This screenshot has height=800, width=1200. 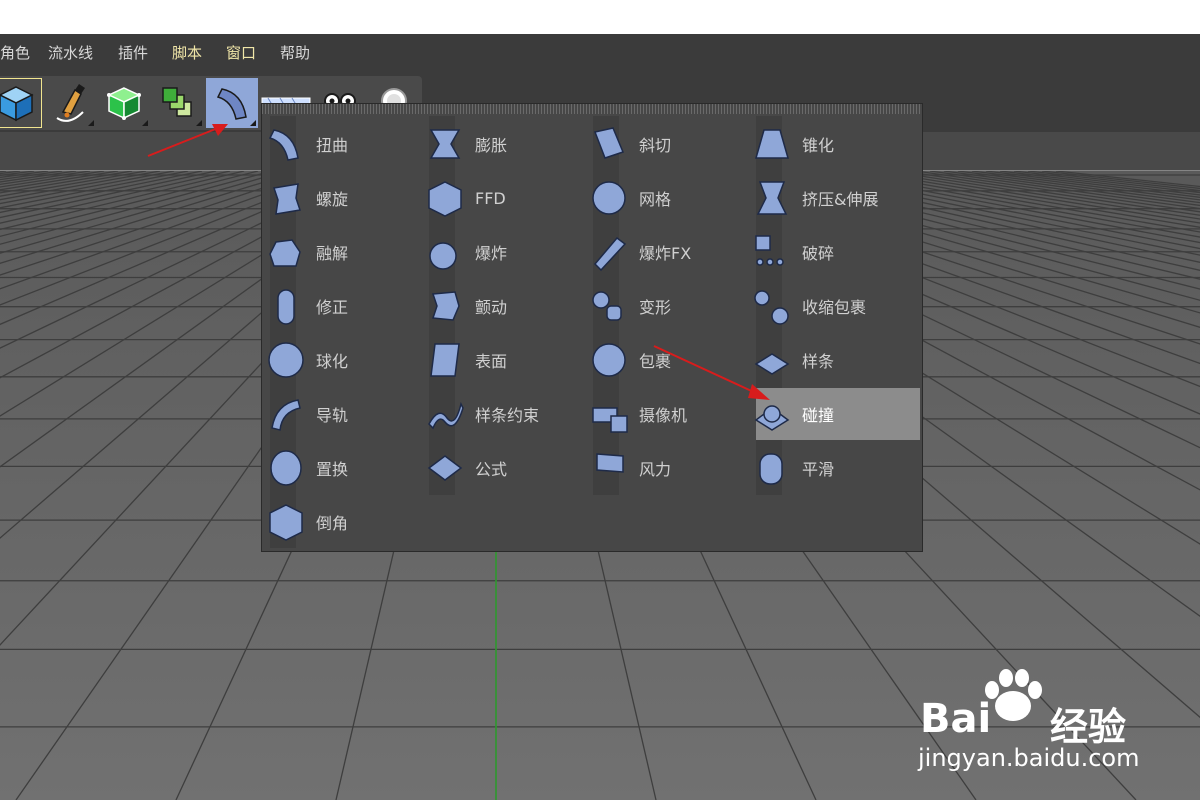 I want to click on deformer-item: 膨胀, so click(x=511, y=144).